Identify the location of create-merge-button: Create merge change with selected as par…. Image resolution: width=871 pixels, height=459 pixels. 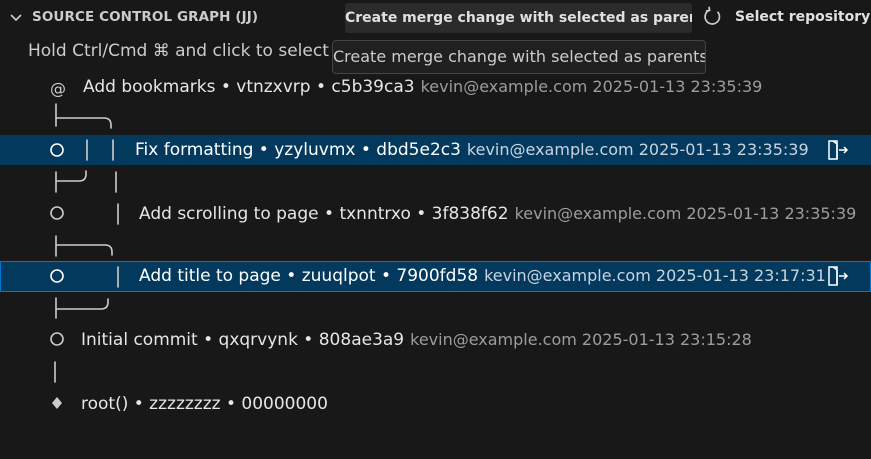
(518, 18).